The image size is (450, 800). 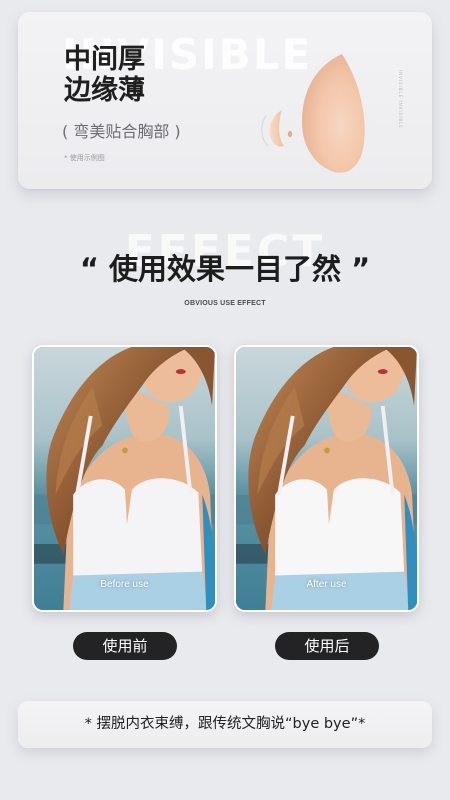 I want to click on after-use-caption: After use, so click(x=326, y=584).